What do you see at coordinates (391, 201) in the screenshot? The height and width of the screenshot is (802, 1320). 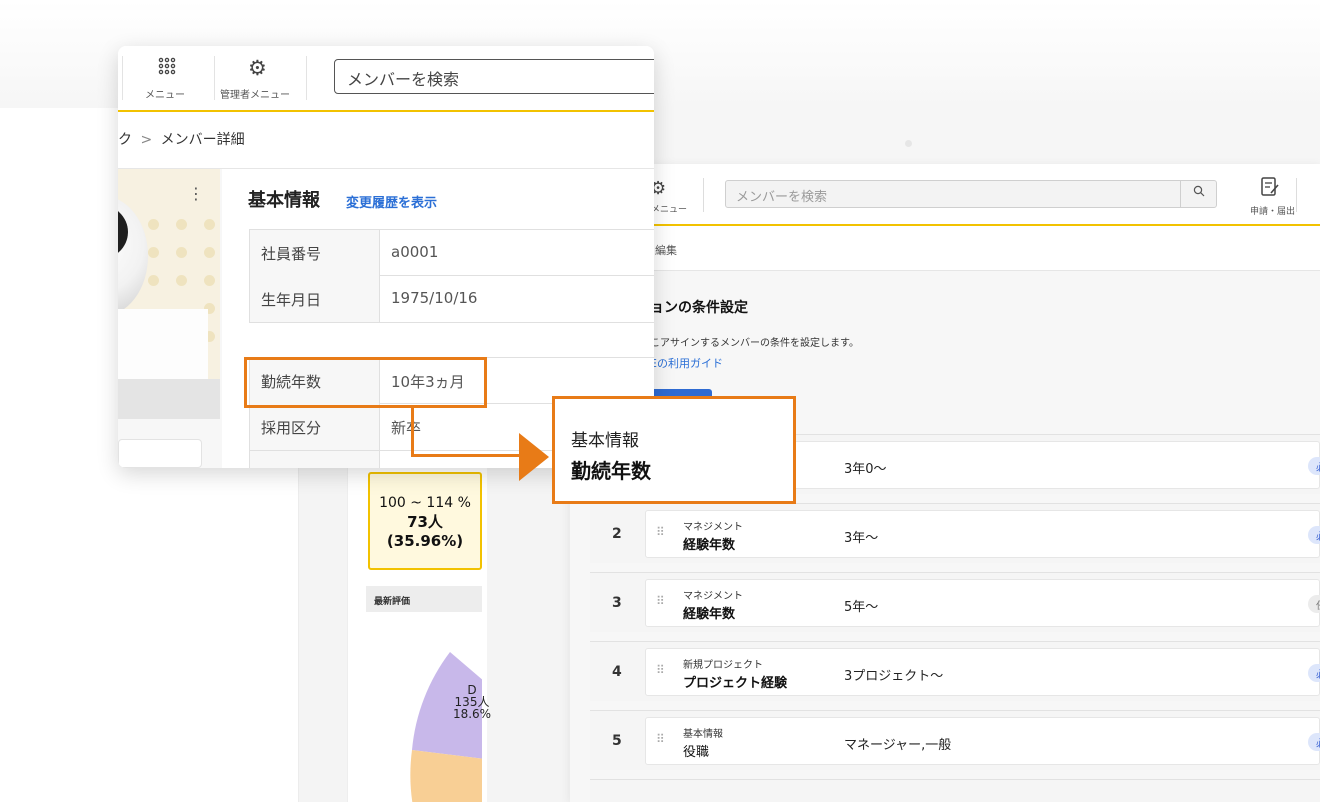 I see `change-history-link: 変更履歴を表示` at bounding box center [391, 201].